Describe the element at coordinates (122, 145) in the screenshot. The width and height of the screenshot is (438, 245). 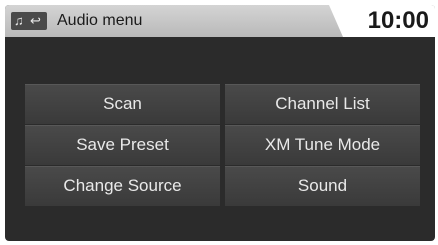
I see `save-preset-button: Save Preset` at that location.